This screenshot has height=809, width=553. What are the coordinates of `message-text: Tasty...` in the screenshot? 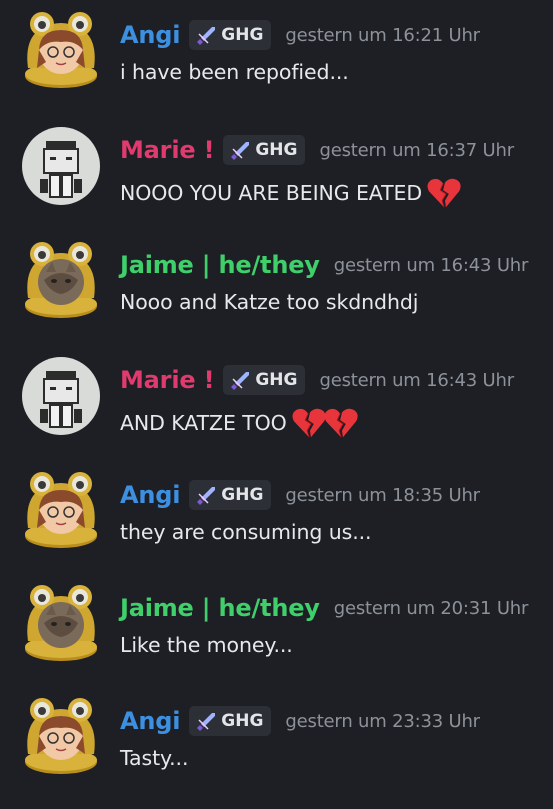 It's located at (154, 758).